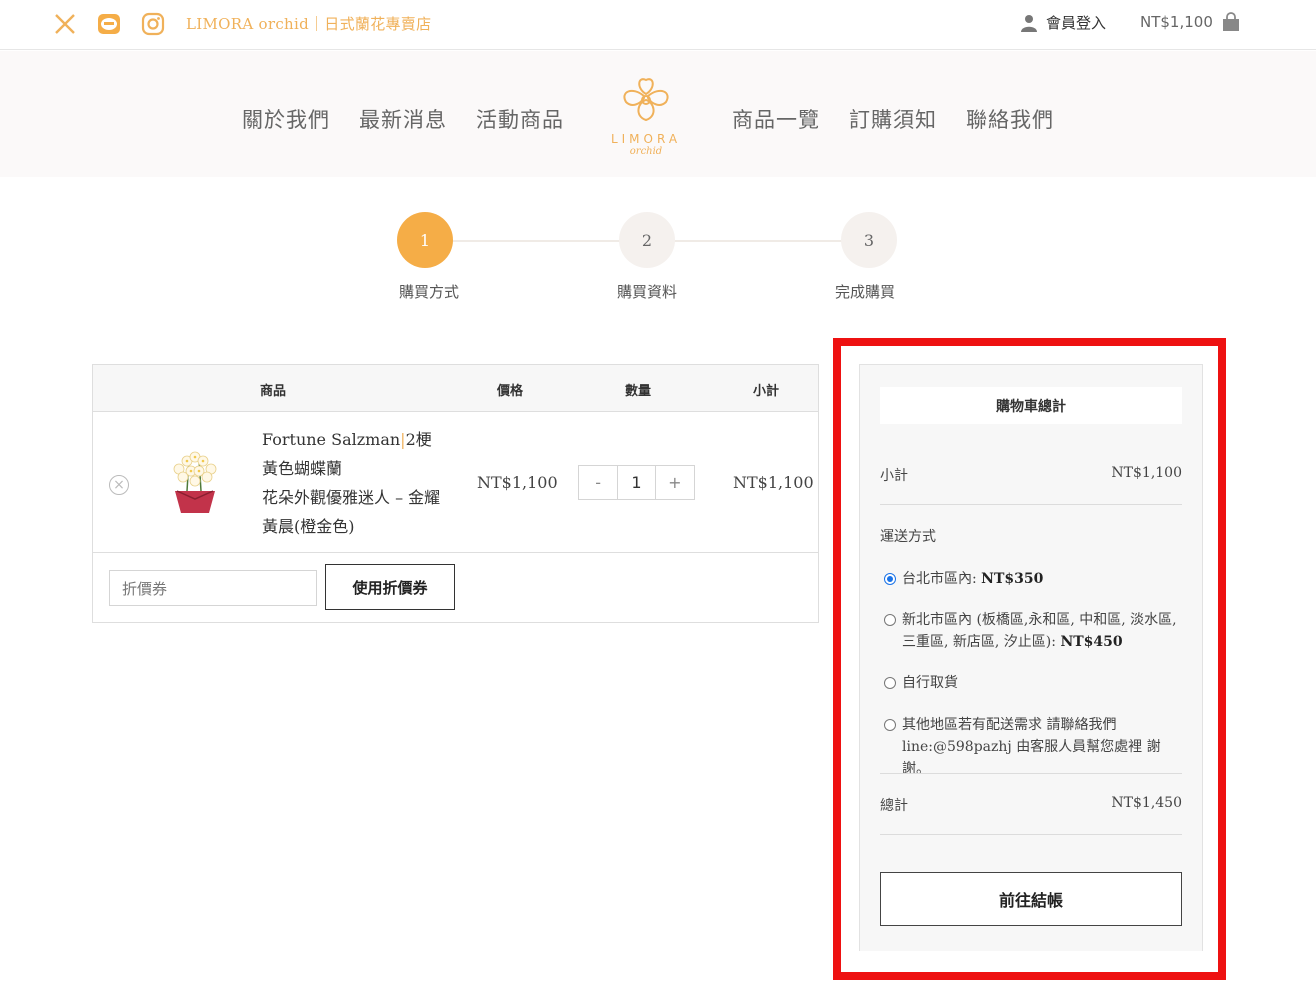  I want to click on subtotal-row: 小計 NT$1,100, so click(1031, 475).